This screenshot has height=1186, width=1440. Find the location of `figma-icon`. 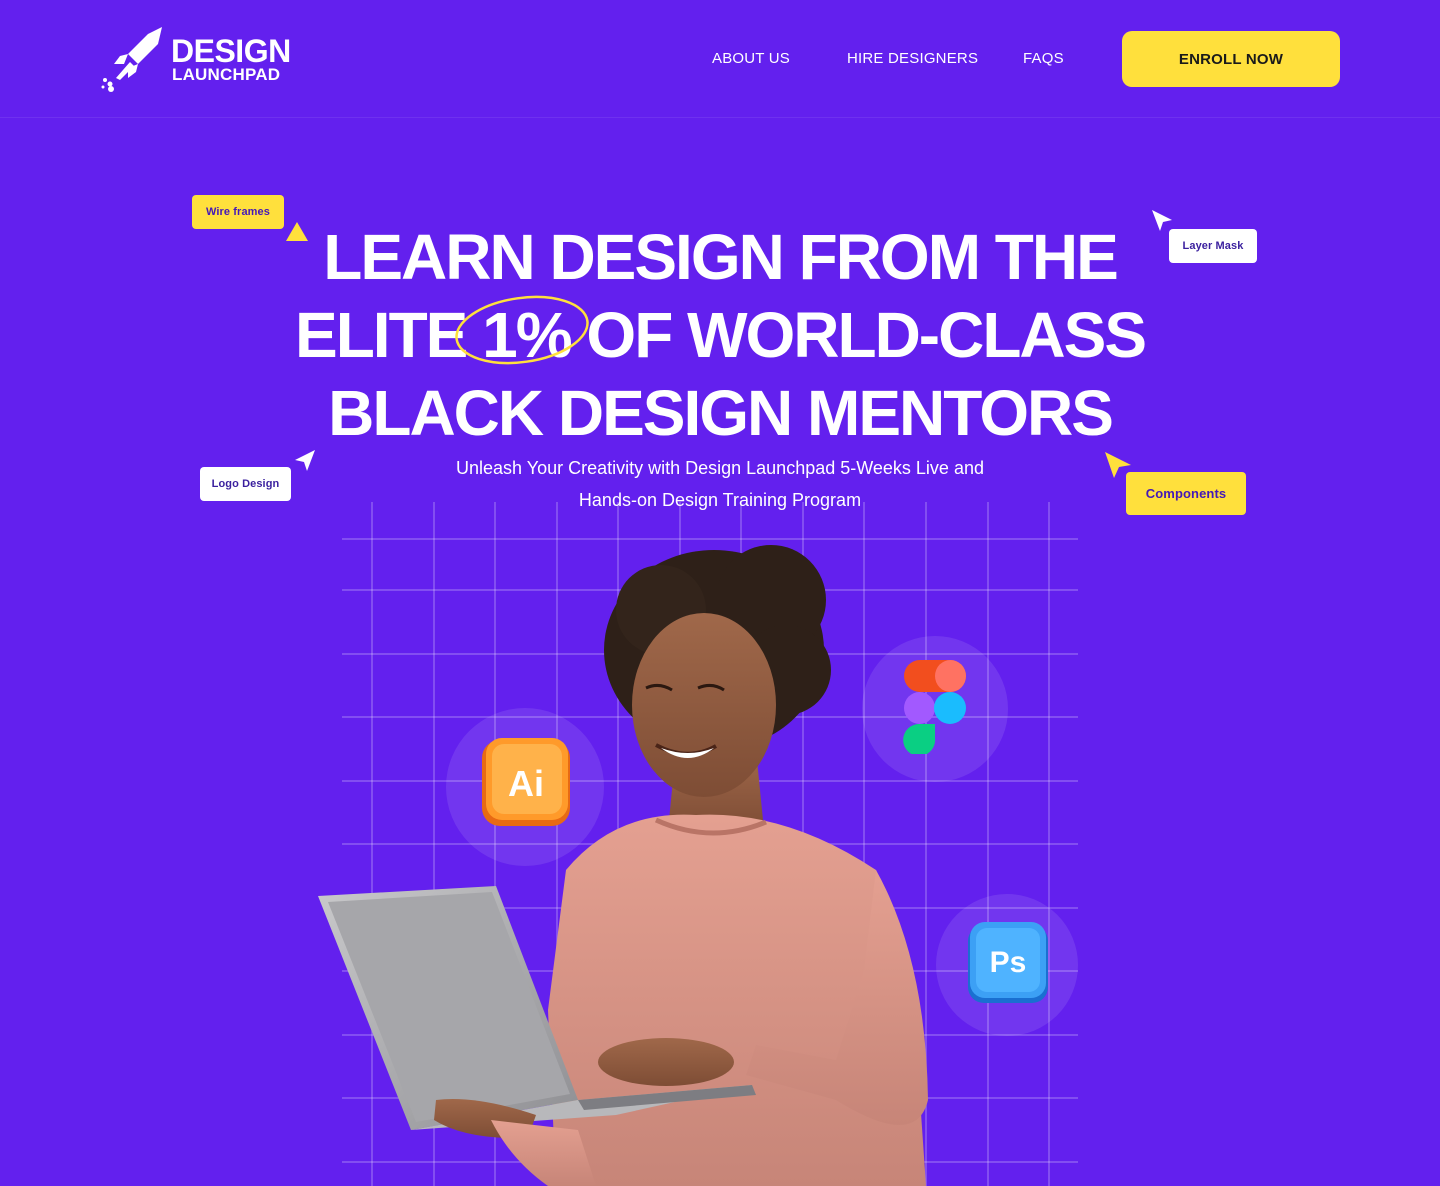

figma-icon is located at coordinates (935, 707).